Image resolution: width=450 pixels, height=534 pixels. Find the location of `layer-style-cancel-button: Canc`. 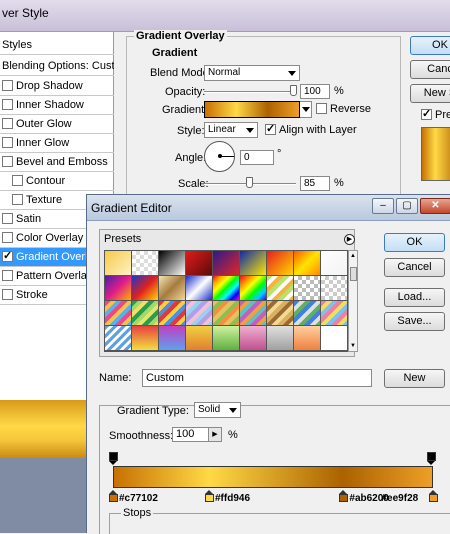

layer-style-cancel-button: Canc is located at coordinates (430, 69).